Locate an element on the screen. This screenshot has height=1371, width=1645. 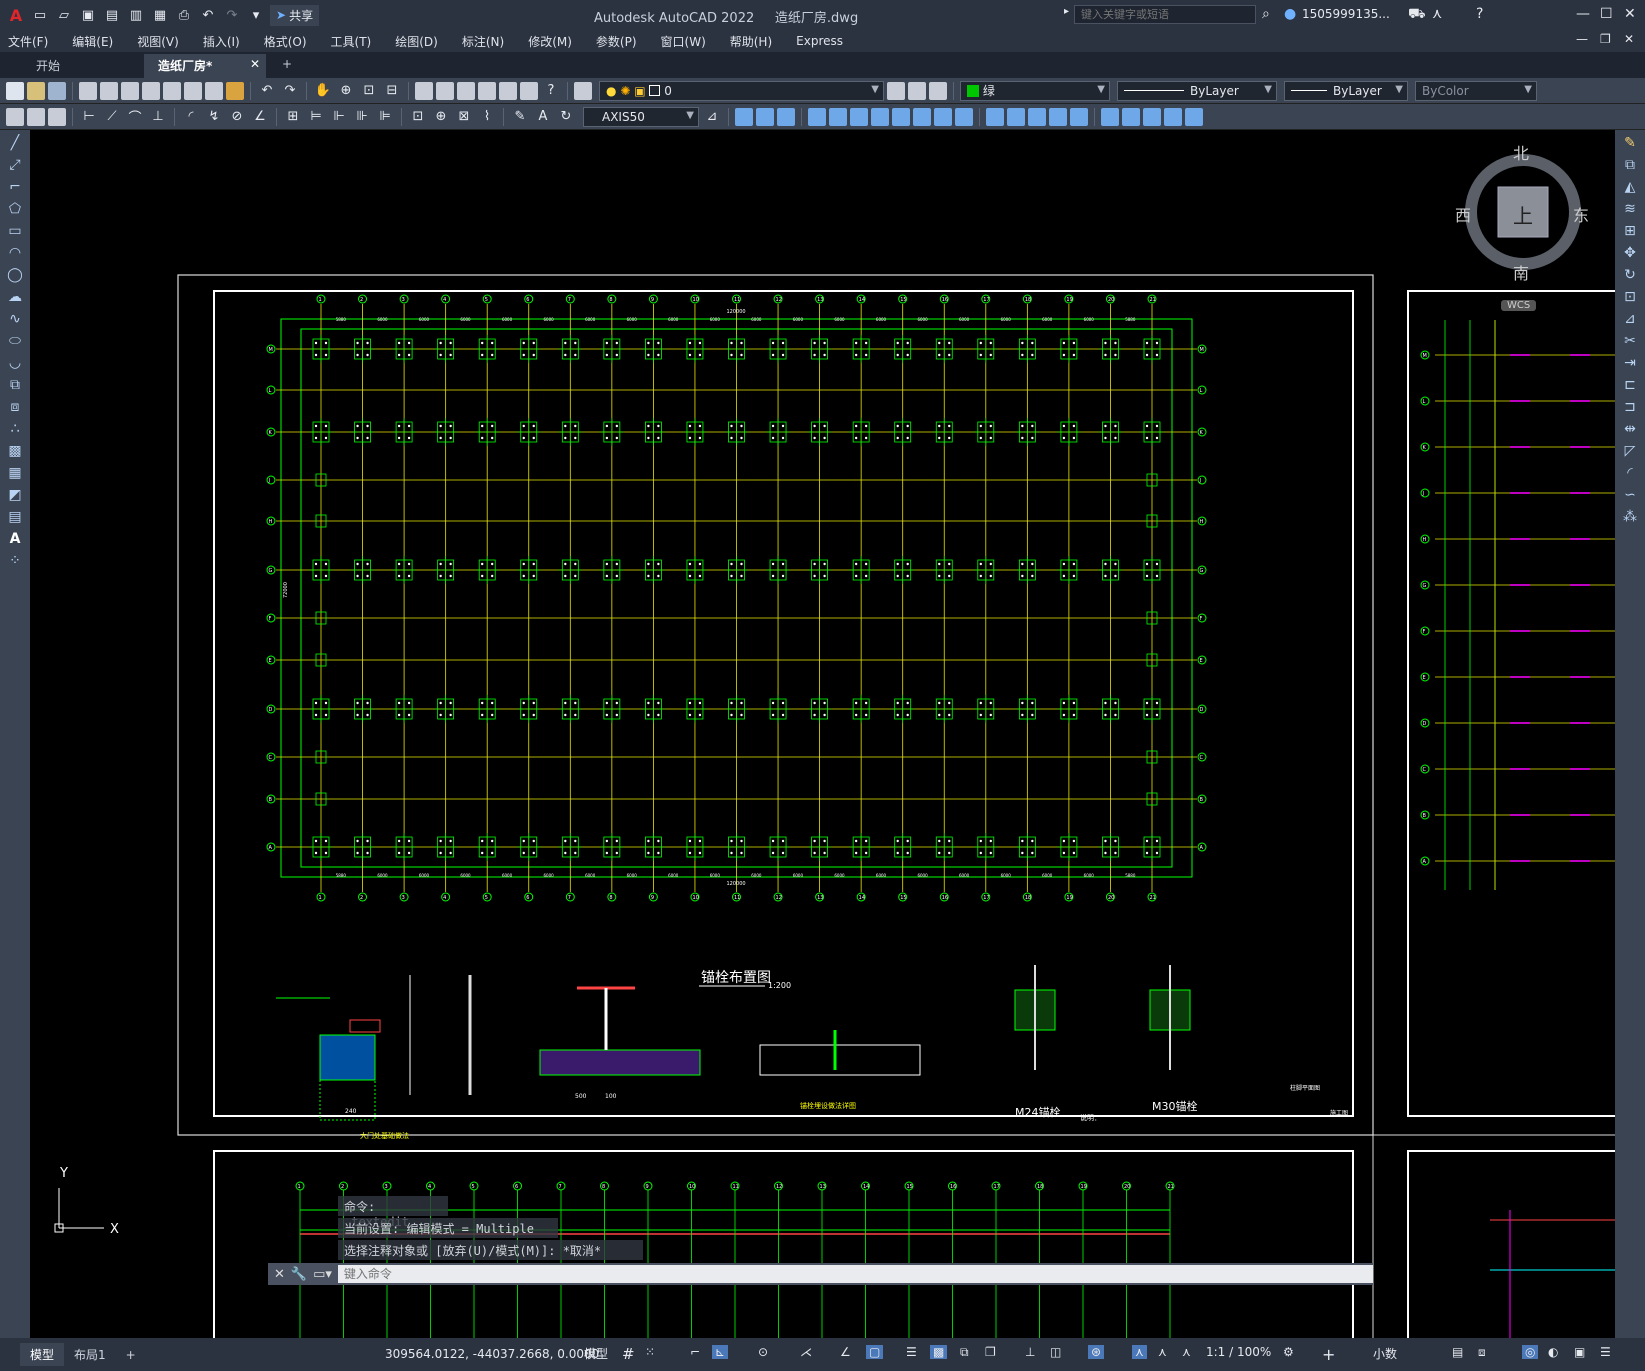
annotation-scale-icon: ⋏ is located at coordinates (1186, 1352).